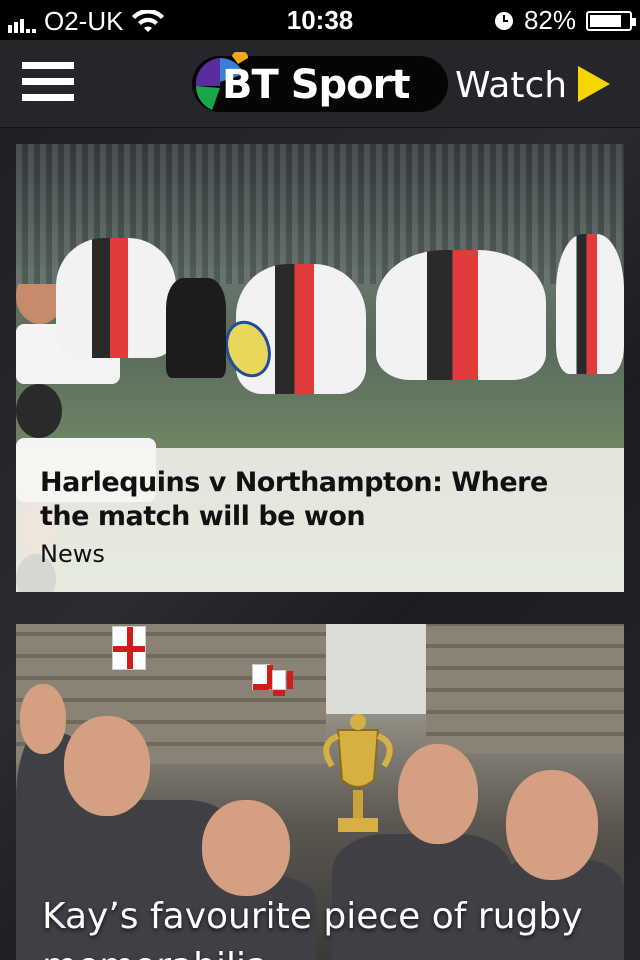  Describe the element at coordinates (511, 85) in the screenshot. I see `watch-button-label: Watch` at that location.